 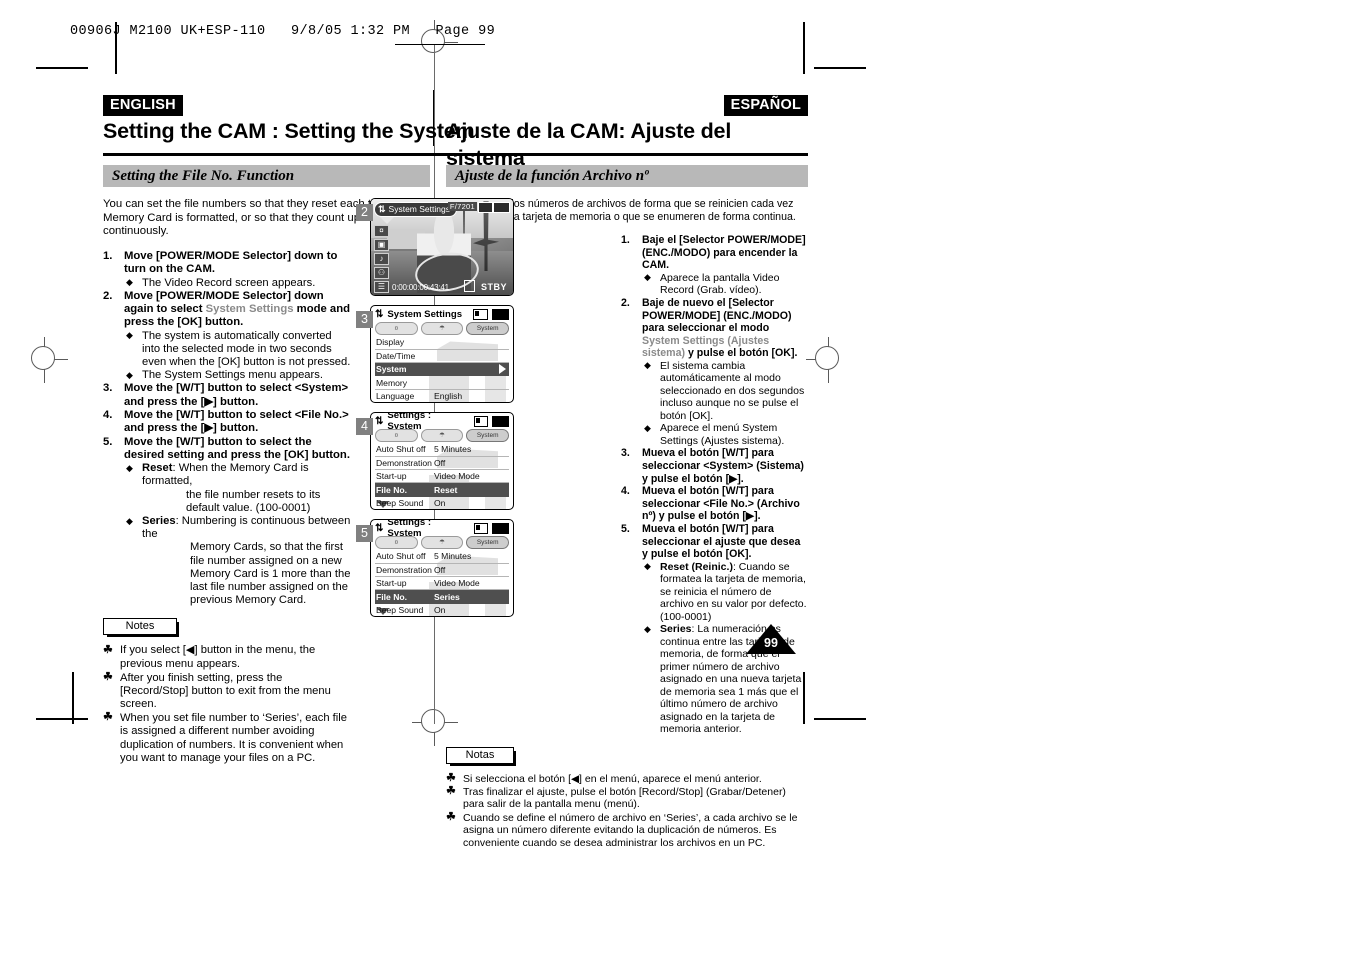 I want to click on step-number: 3., so click(x=625, y=453).